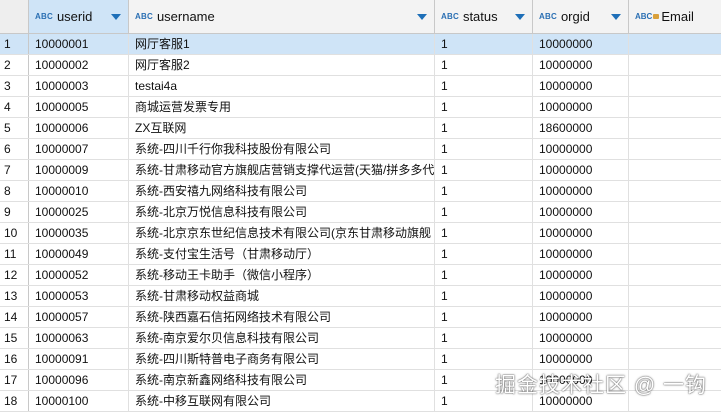 The width and height of the screenshot is (721, 412). What do you see at coordinates (14, 380) in the screenshot?
I see `row-number: 17` at bounding box center [14, 380].